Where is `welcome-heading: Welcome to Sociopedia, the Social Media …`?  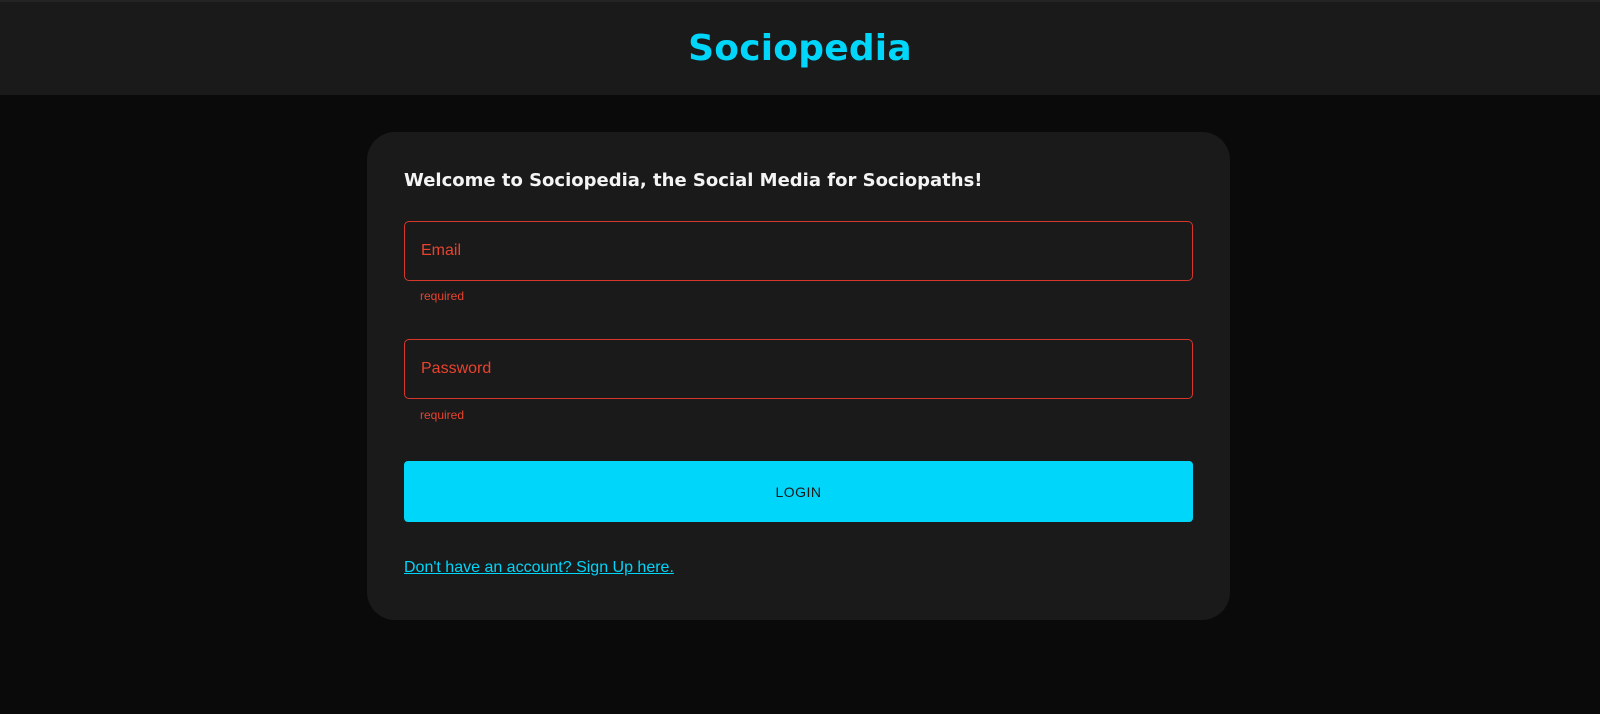
welcome-heading: Welcome to Sociopedia, the Social Media … is located at coordinates (693, 180).